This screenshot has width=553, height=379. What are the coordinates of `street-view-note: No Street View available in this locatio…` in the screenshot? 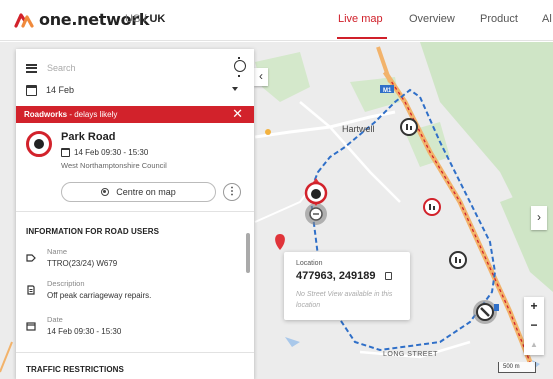 It's located at (344, 300).